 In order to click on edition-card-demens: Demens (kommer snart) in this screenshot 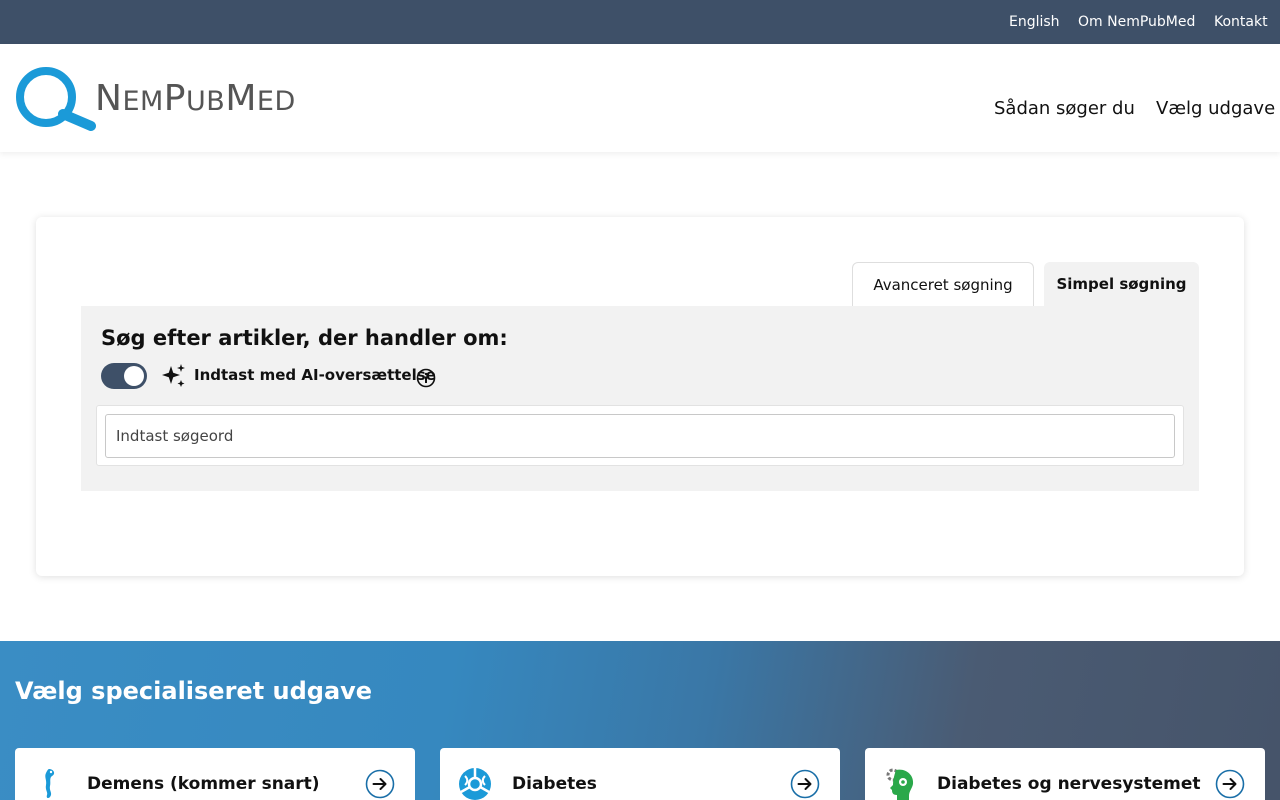, I will do `click(215, 774)`.